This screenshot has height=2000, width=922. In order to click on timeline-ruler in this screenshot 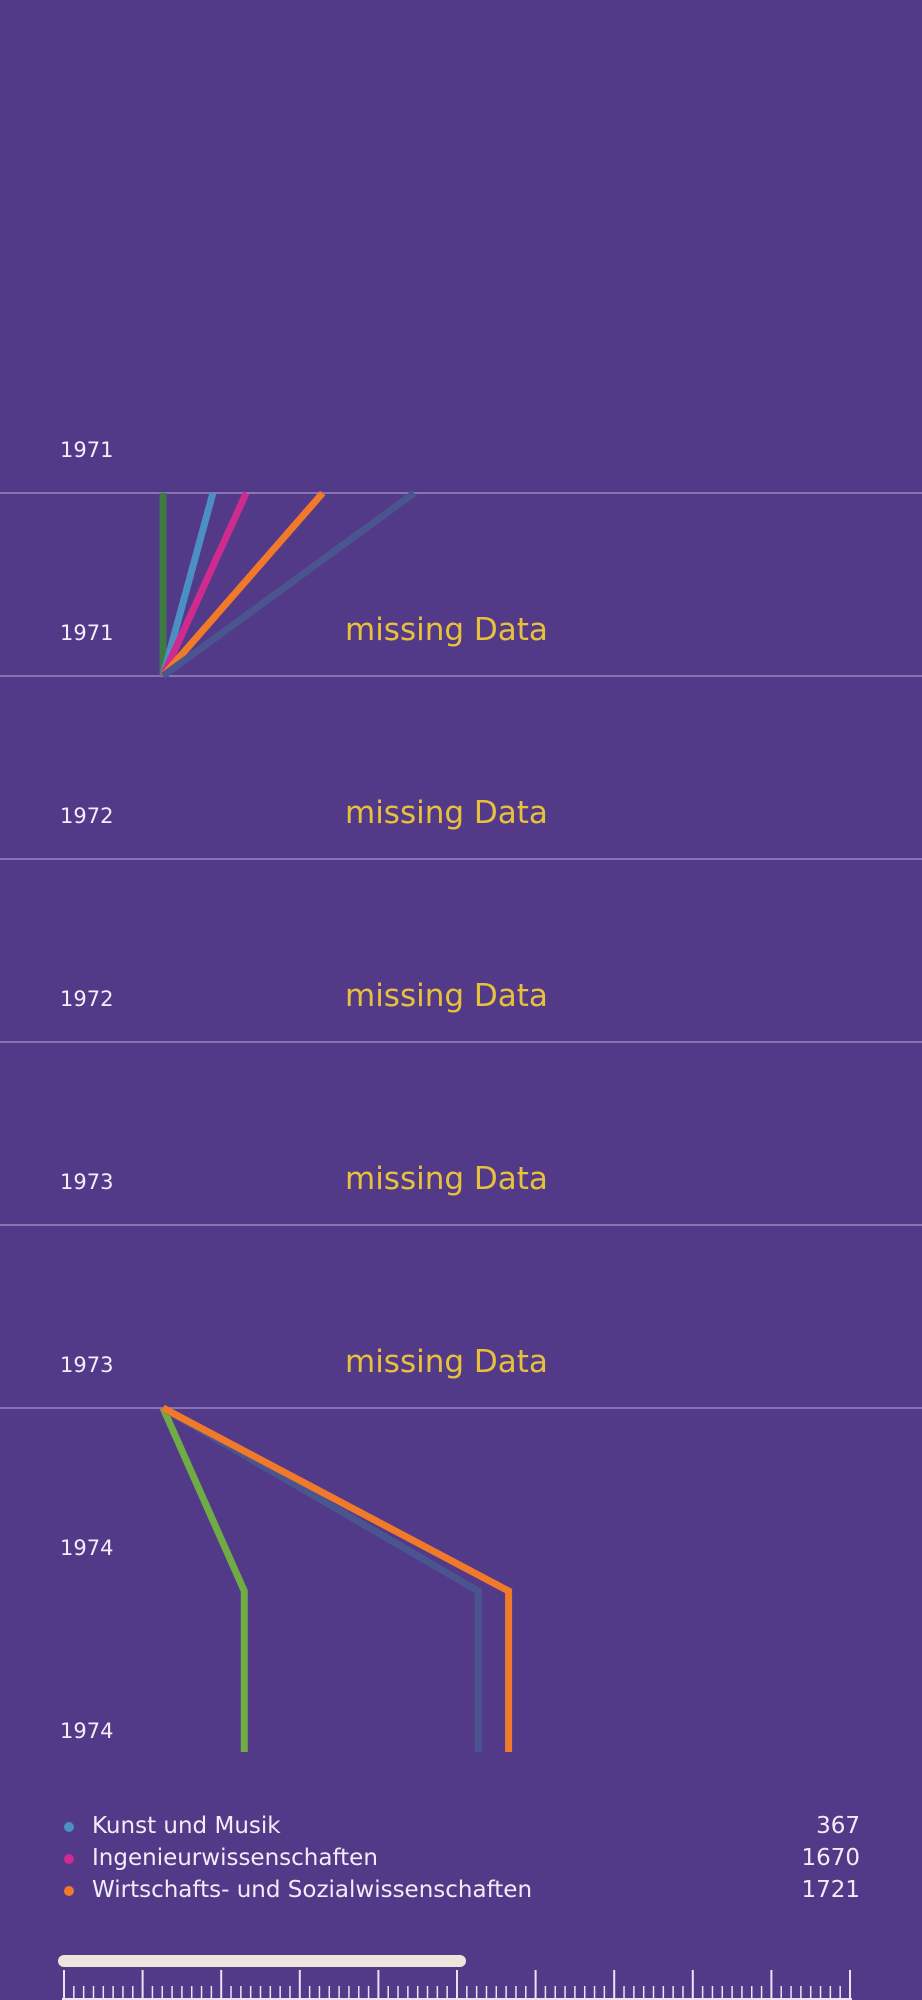, I will do `click(461, 1984)`.